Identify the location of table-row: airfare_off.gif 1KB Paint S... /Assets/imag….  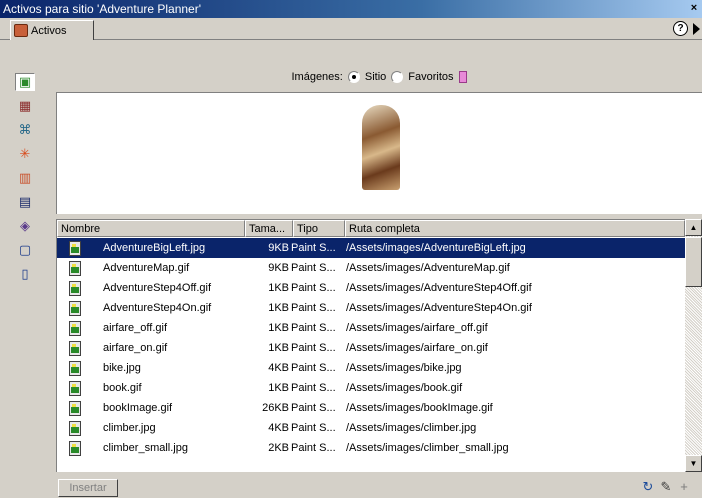
(371, 328).